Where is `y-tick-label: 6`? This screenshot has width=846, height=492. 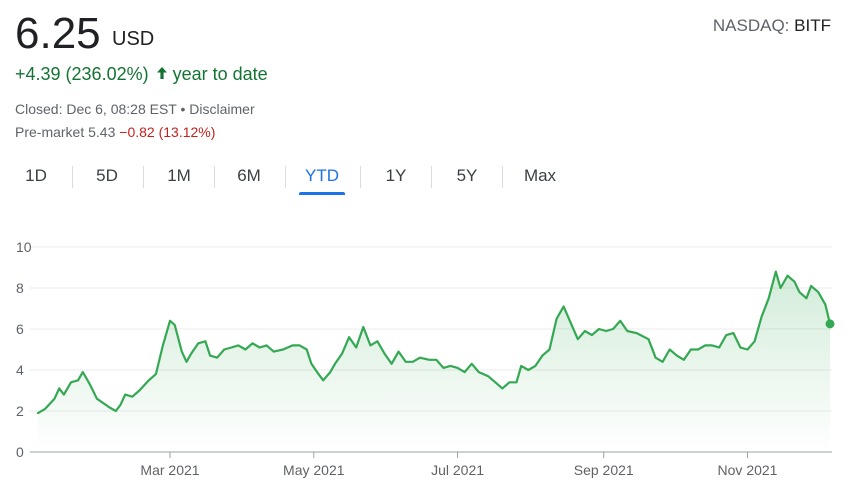 y-tick-label: 6 is located at coordinates (20, 329).